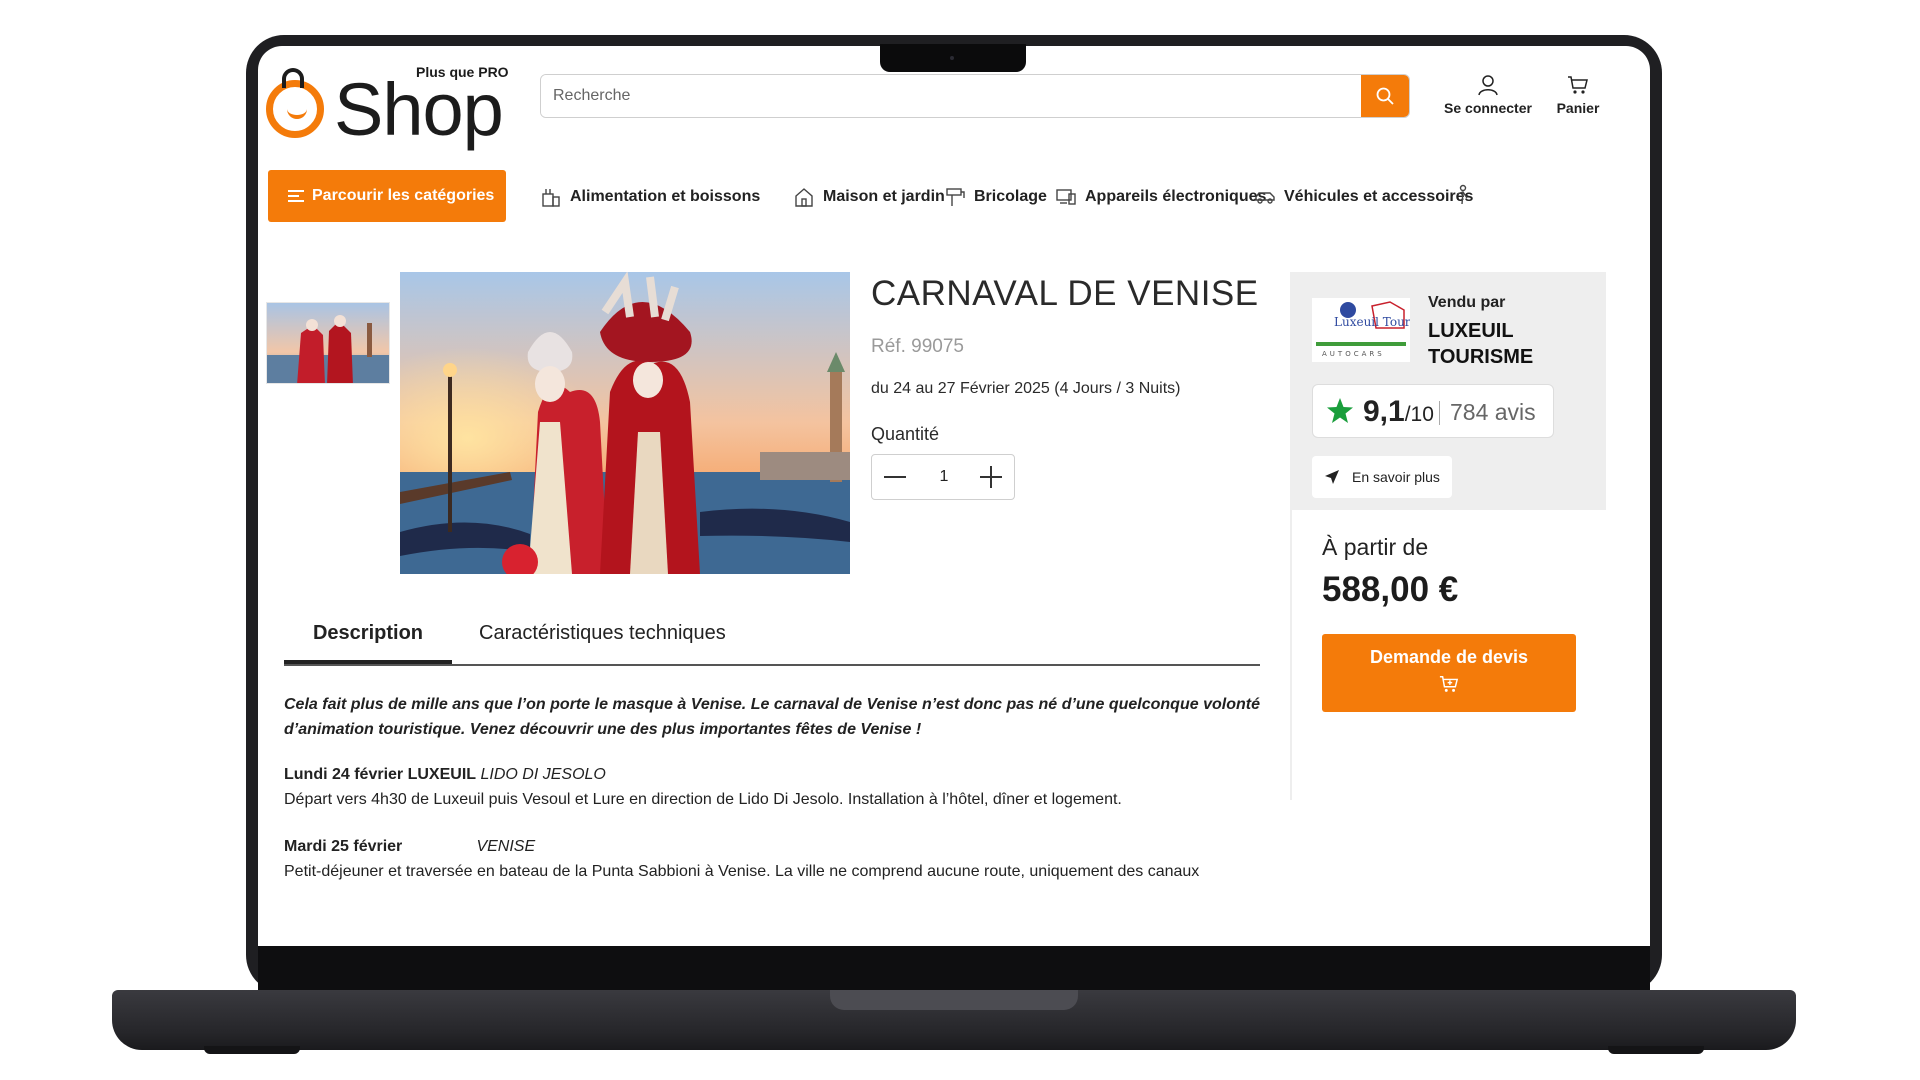 The image size is (1920, 1080). What do you see at coordinates (1449, 673) in the screenshot?
I see `request-quote-button: Demande de devis` at bounding box center [1449, 673].